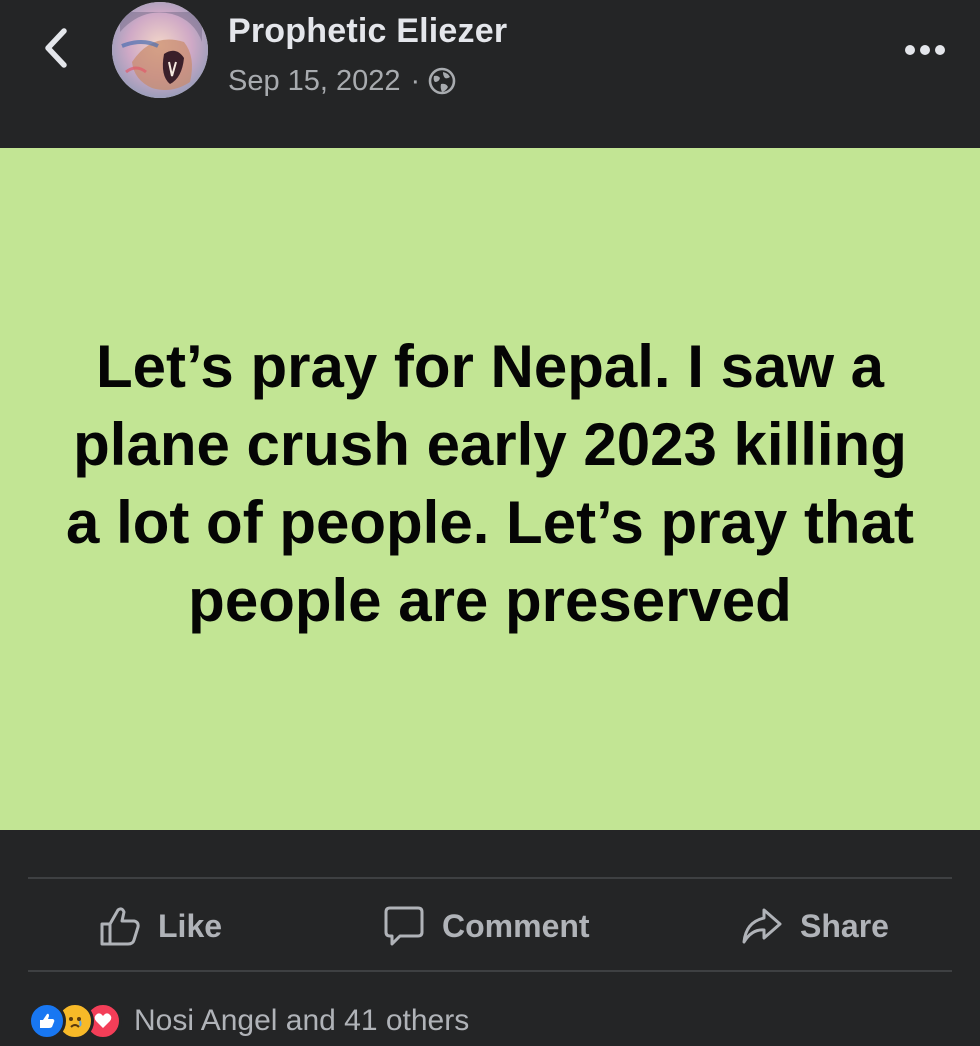 The image size is (980, 1046). I want to click on like-button: Like, so click(160, 926).